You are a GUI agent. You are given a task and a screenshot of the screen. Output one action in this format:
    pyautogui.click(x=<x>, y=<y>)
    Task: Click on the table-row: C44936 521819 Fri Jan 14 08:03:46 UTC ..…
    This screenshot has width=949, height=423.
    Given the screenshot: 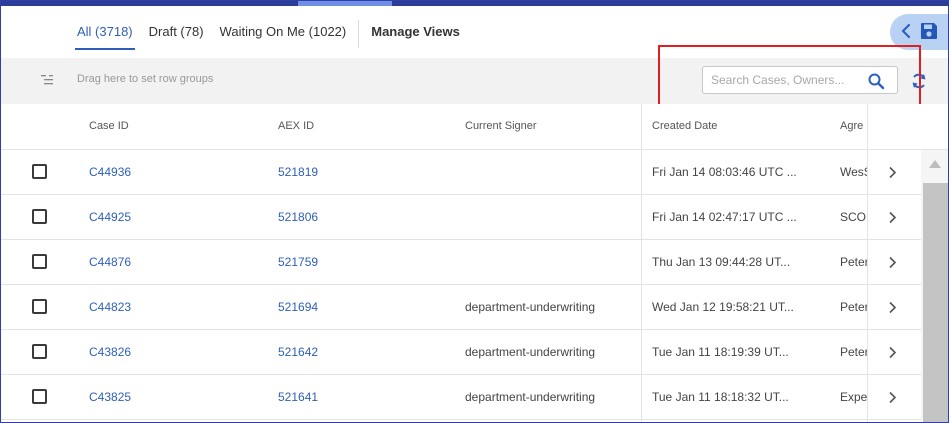 What is the action you would take?
    pyautogui.click(x=461, y=172)
    